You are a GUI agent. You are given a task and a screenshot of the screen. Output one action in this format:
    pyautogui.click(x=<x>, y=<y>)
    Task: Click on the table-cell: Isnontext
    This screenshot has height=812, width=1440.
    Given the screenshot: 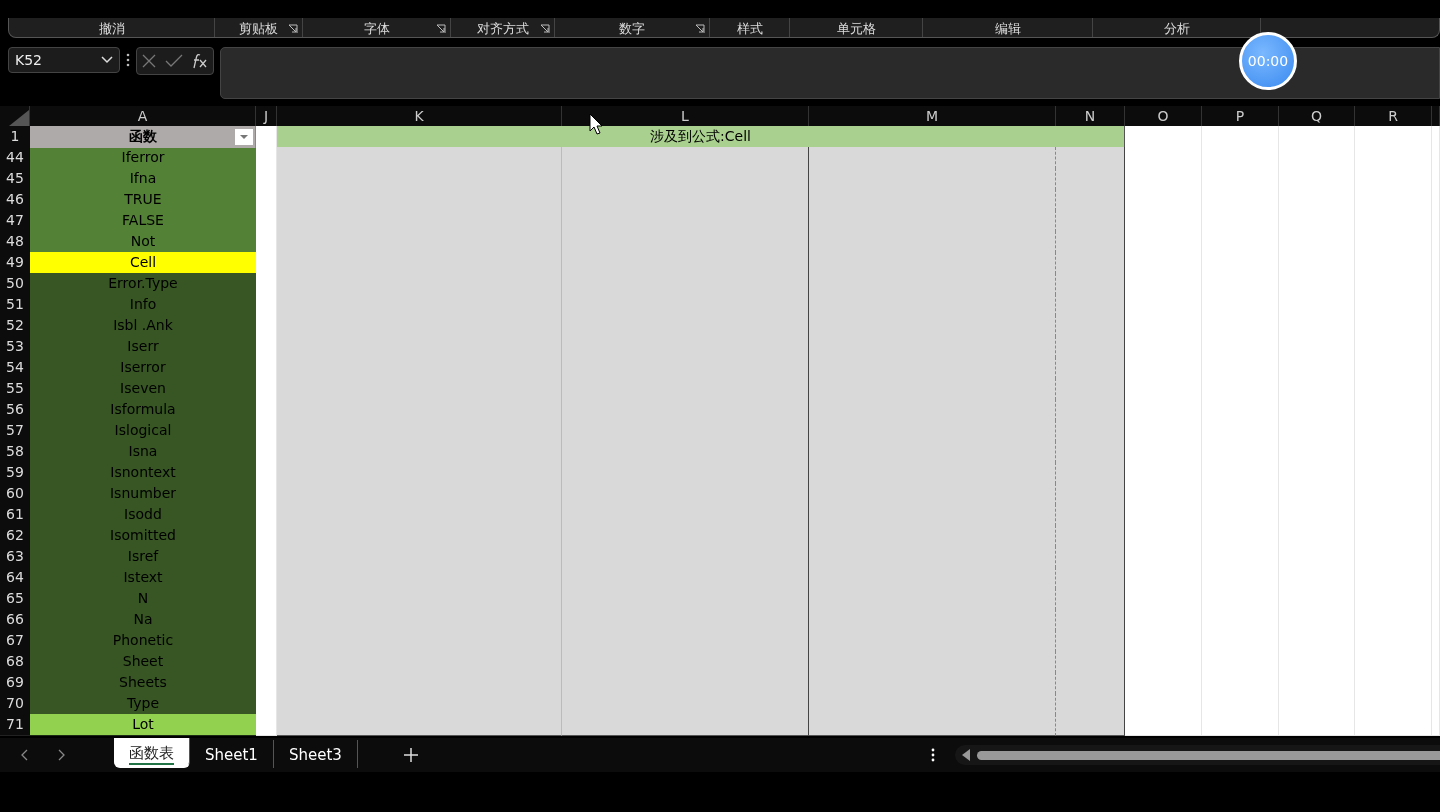 What is the action you would take?
    pyautogui.click(x=143, y=473)
    